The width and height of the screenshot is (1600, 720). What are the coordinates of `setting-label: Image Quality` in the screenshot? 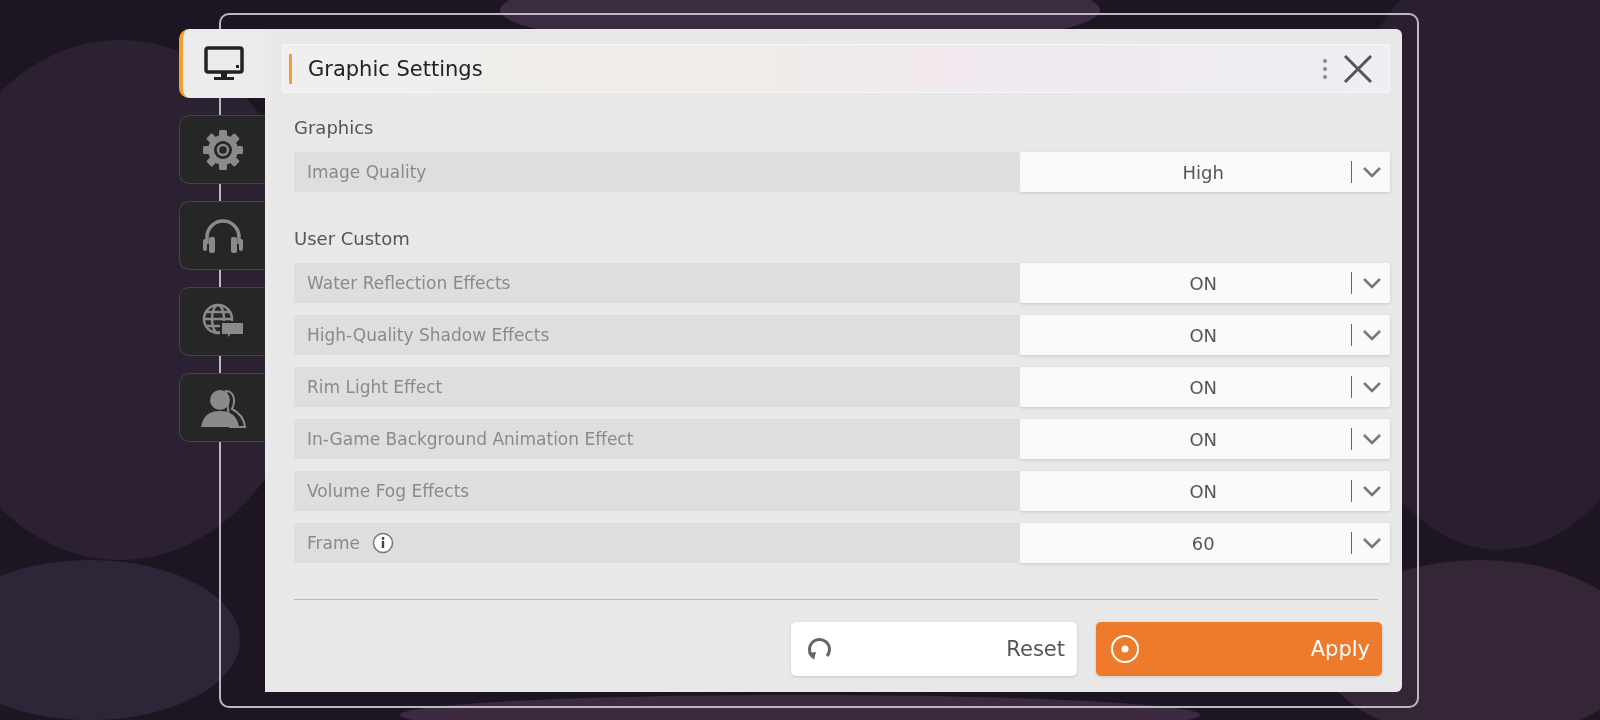 It's located at (367, 172).